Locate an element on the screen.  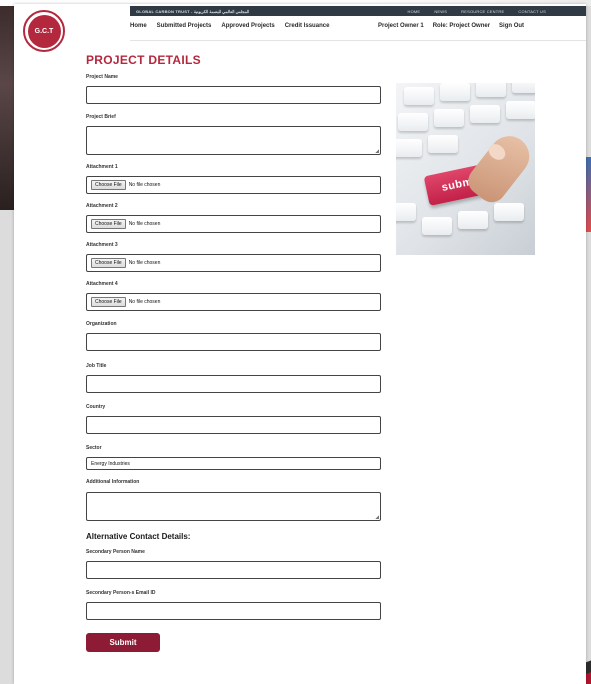
project-name-label: Project Name is located at coordinates (102, 77).